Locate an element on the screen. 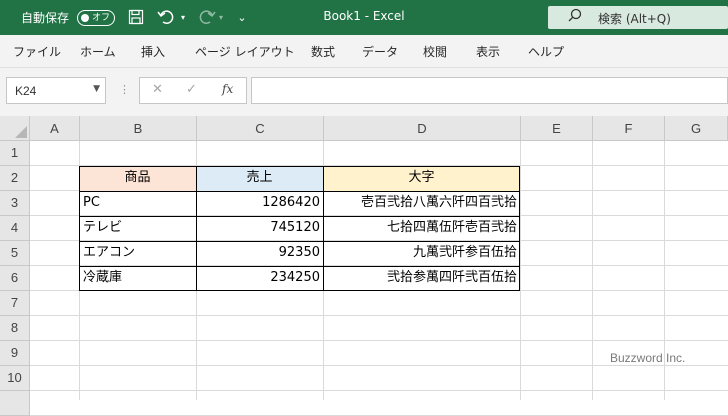 Image resolution: width=728 pixels, height=416 pixels. column-header-g: G is located at coordinates (696, 128).